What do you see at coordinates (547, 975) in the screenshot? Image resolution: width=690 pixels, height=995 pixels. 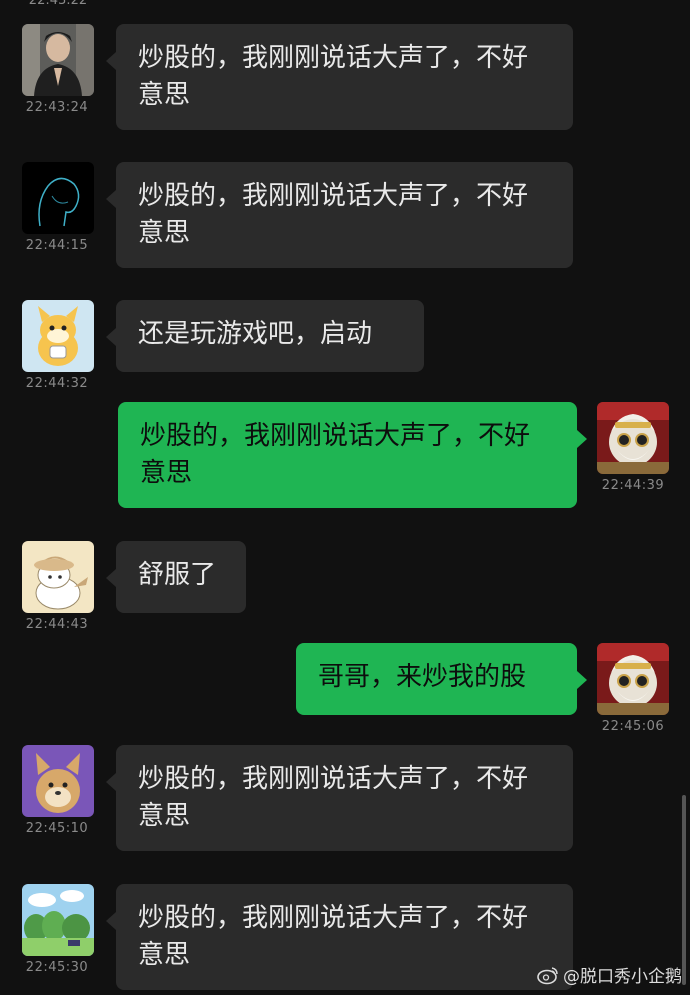 I see `weibo-logo-icon` at bounding box center [547, 975].